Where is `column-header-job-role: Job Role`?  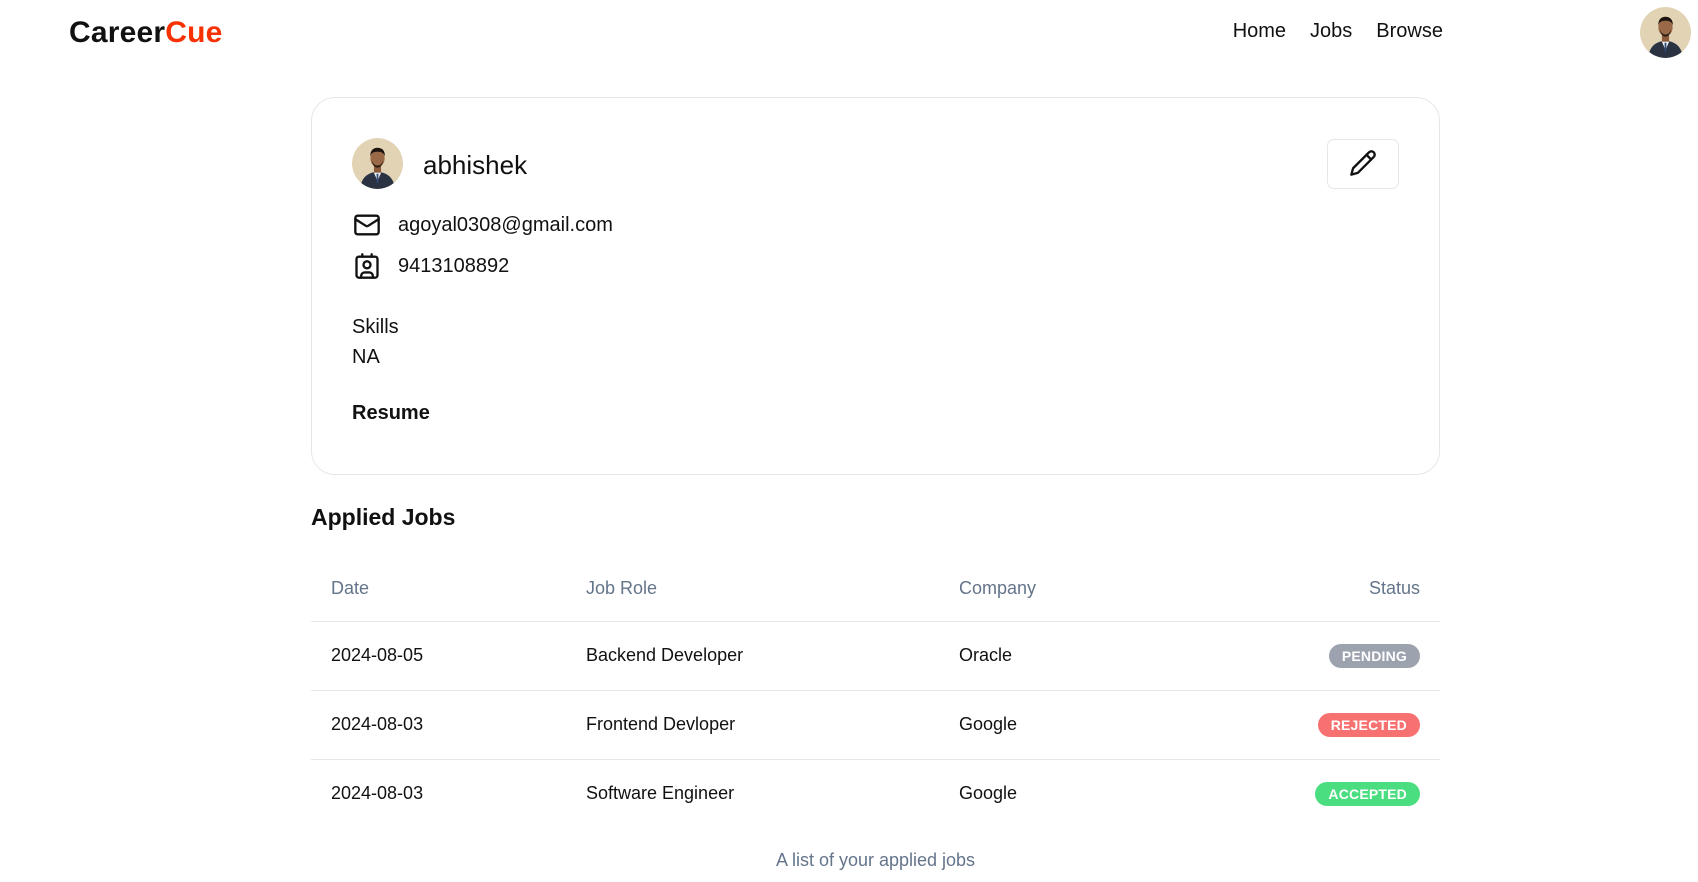 column-header-job-role: Job Role is located at coordinates (752, 589).